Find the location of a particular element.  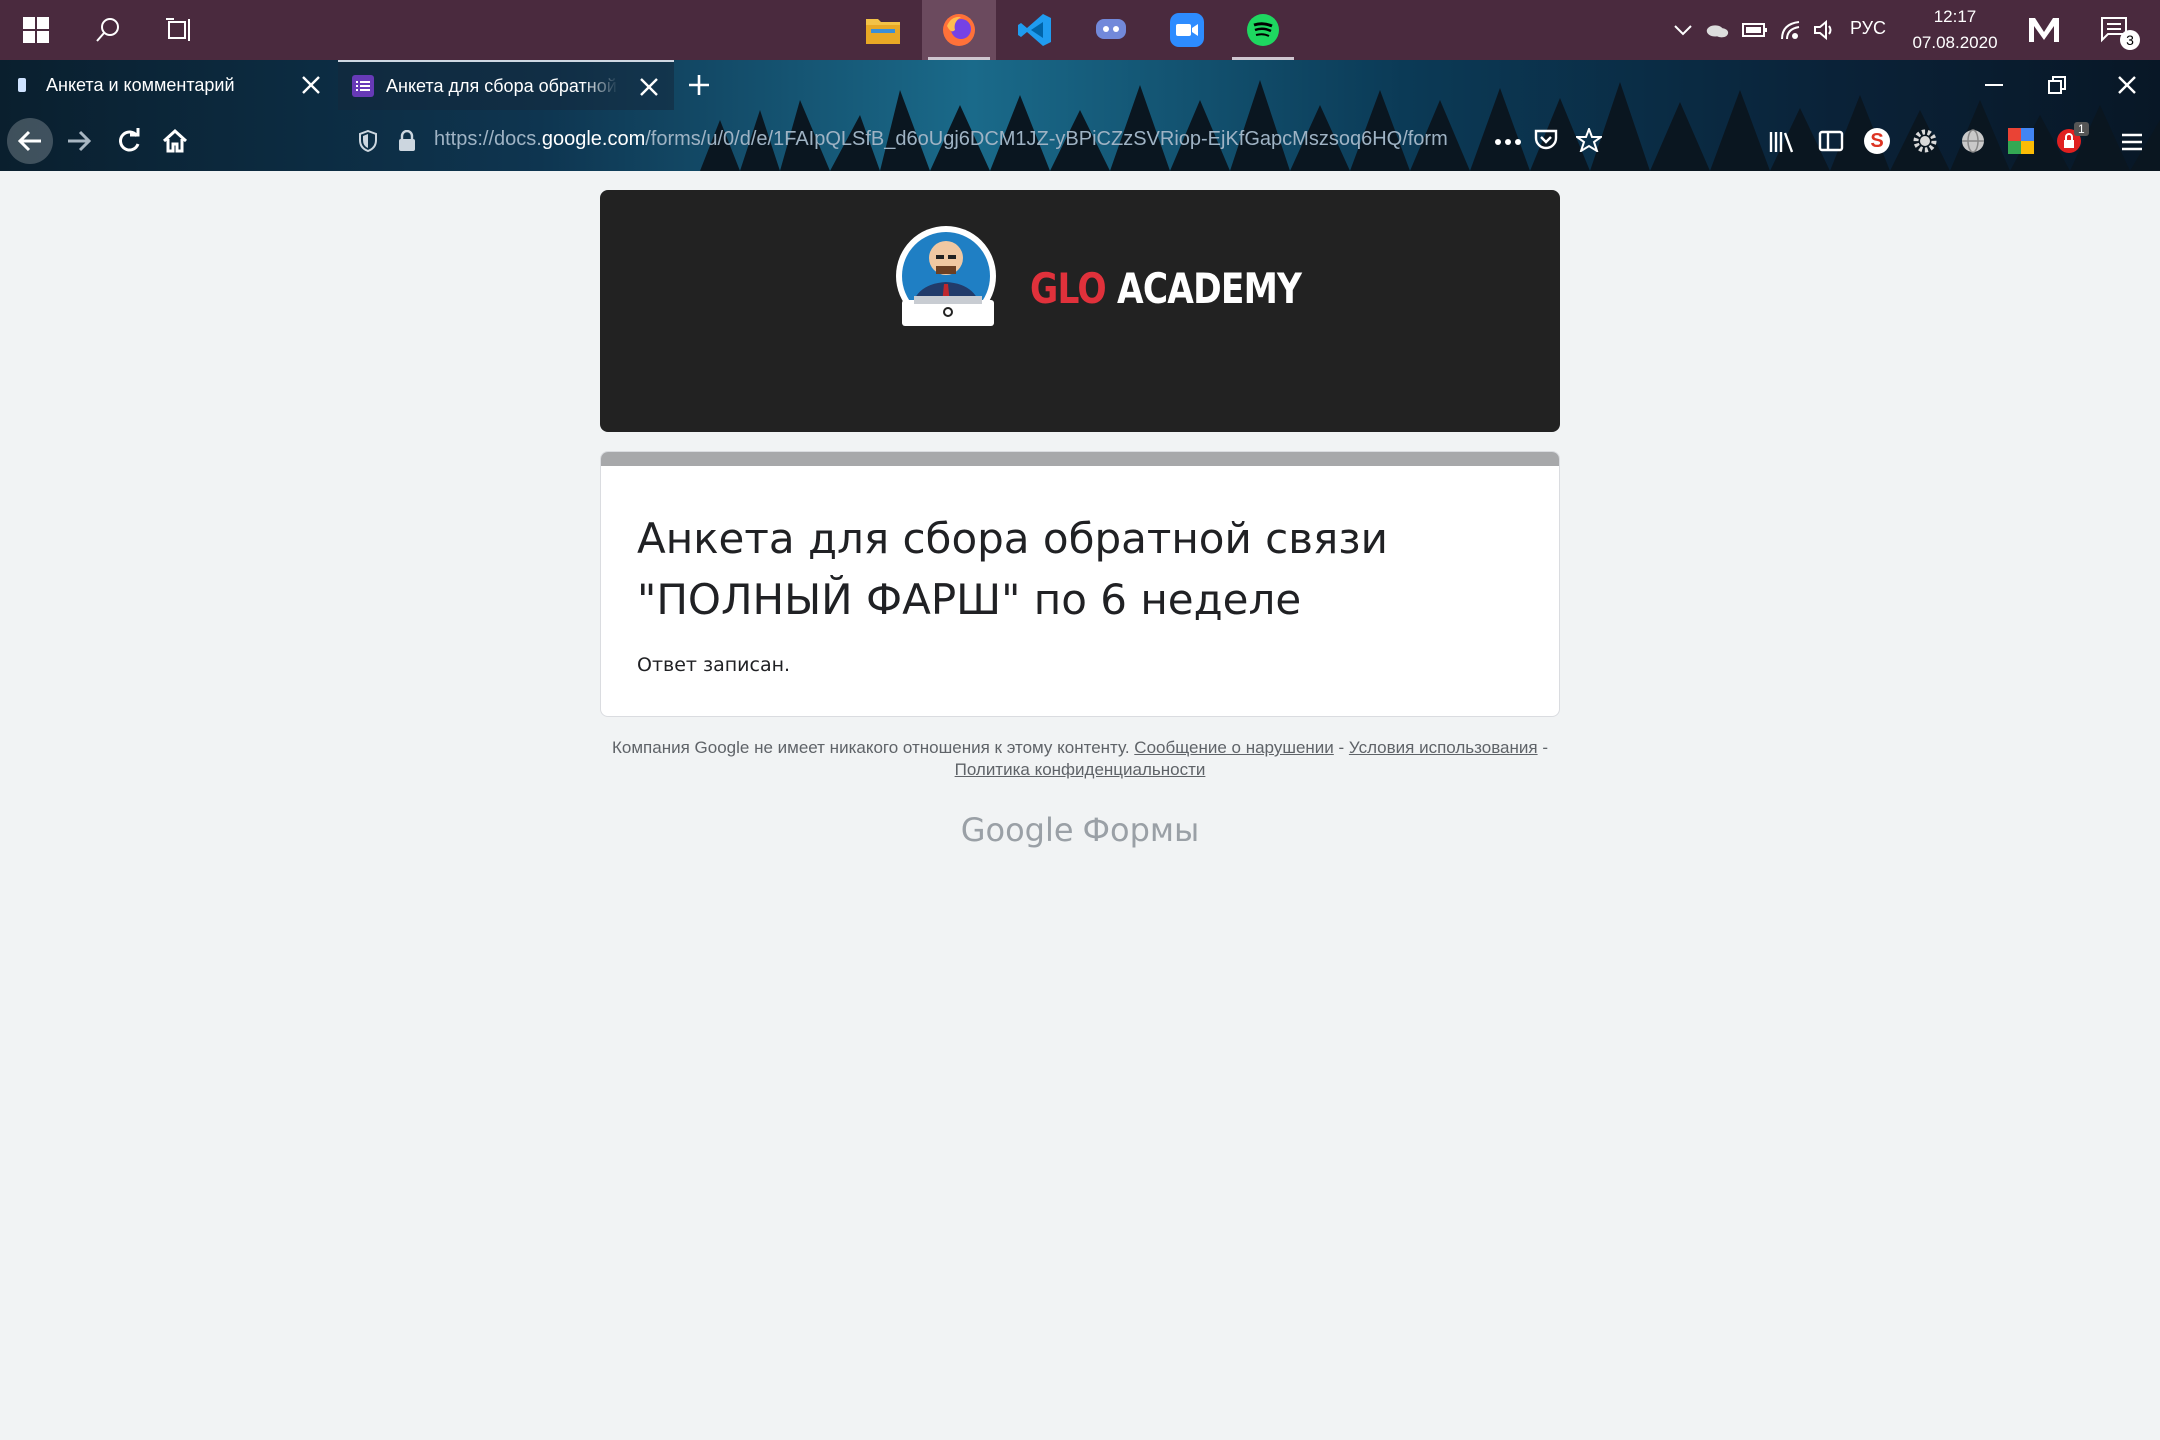

spotify-icon is located at coordinates (1263, 30).